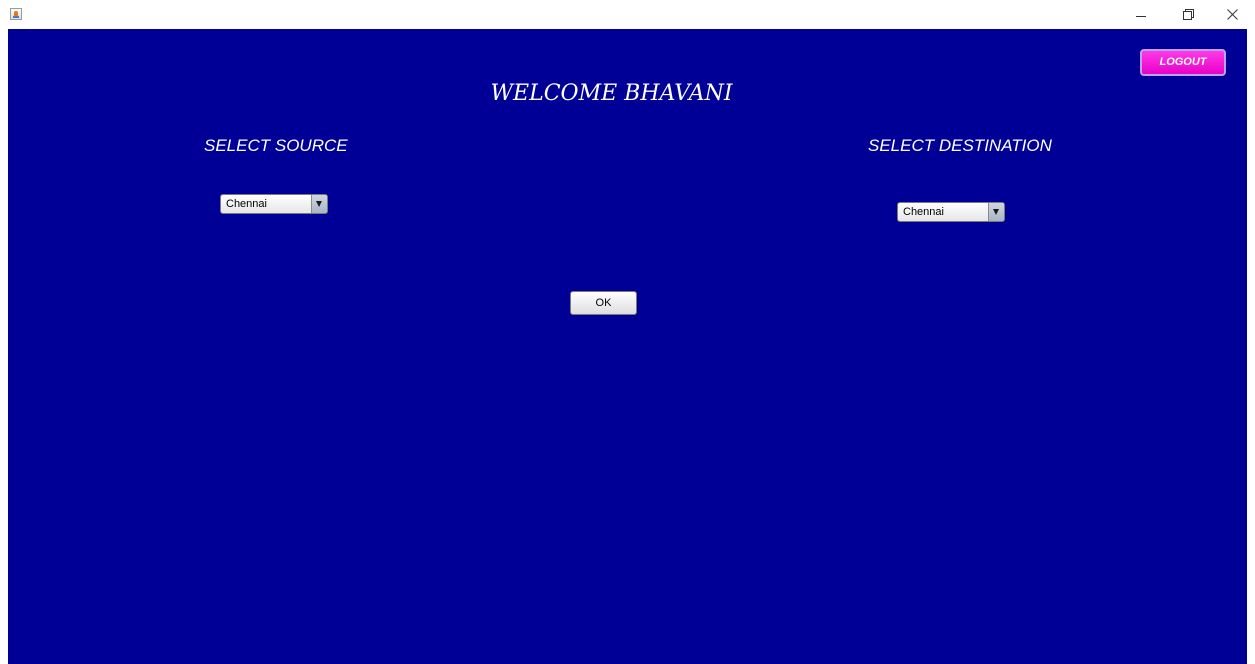 Image resolution: width=1255 pixels, height=664 pixels. Describe the element at coordinates (246, 204) in the screenshot. I see `source-dropdown-value: Chennai` at that location.